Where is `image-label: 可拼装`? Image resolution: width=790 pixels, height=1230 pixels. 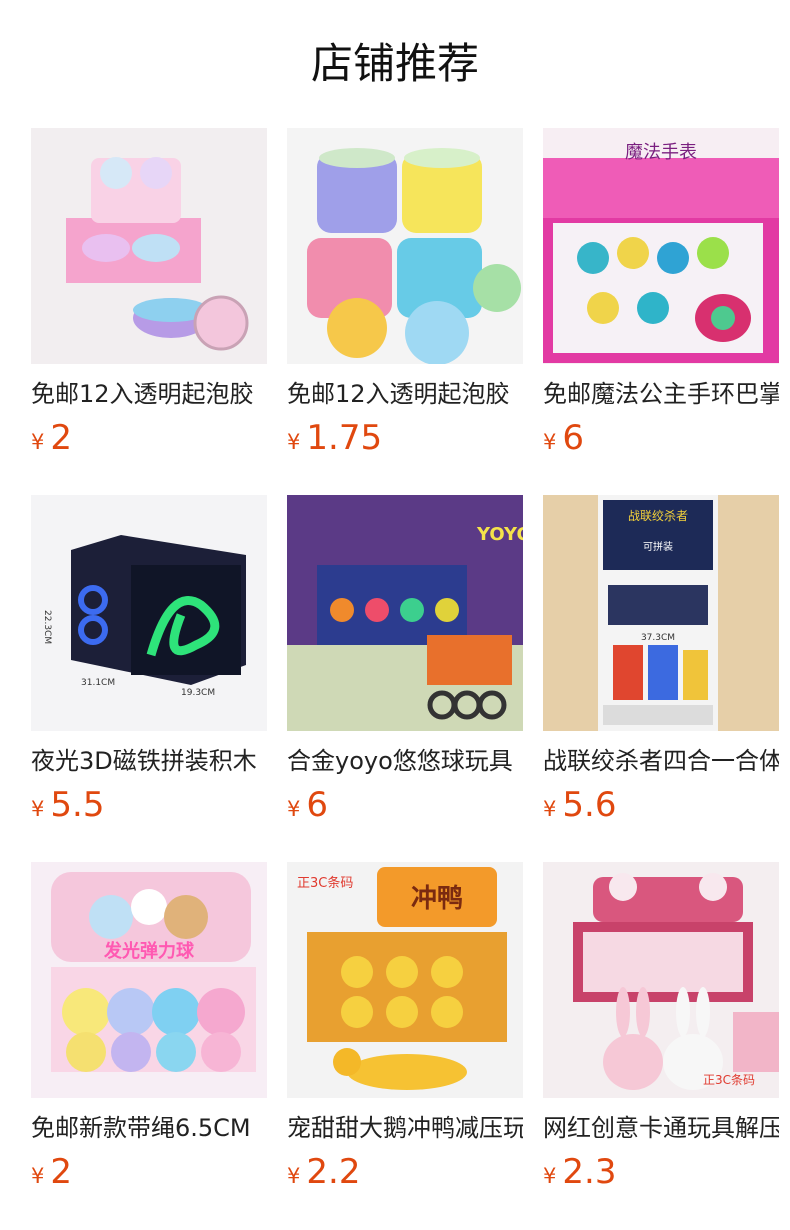 image-label: 可拼装 is located at coordinates (658, 546).